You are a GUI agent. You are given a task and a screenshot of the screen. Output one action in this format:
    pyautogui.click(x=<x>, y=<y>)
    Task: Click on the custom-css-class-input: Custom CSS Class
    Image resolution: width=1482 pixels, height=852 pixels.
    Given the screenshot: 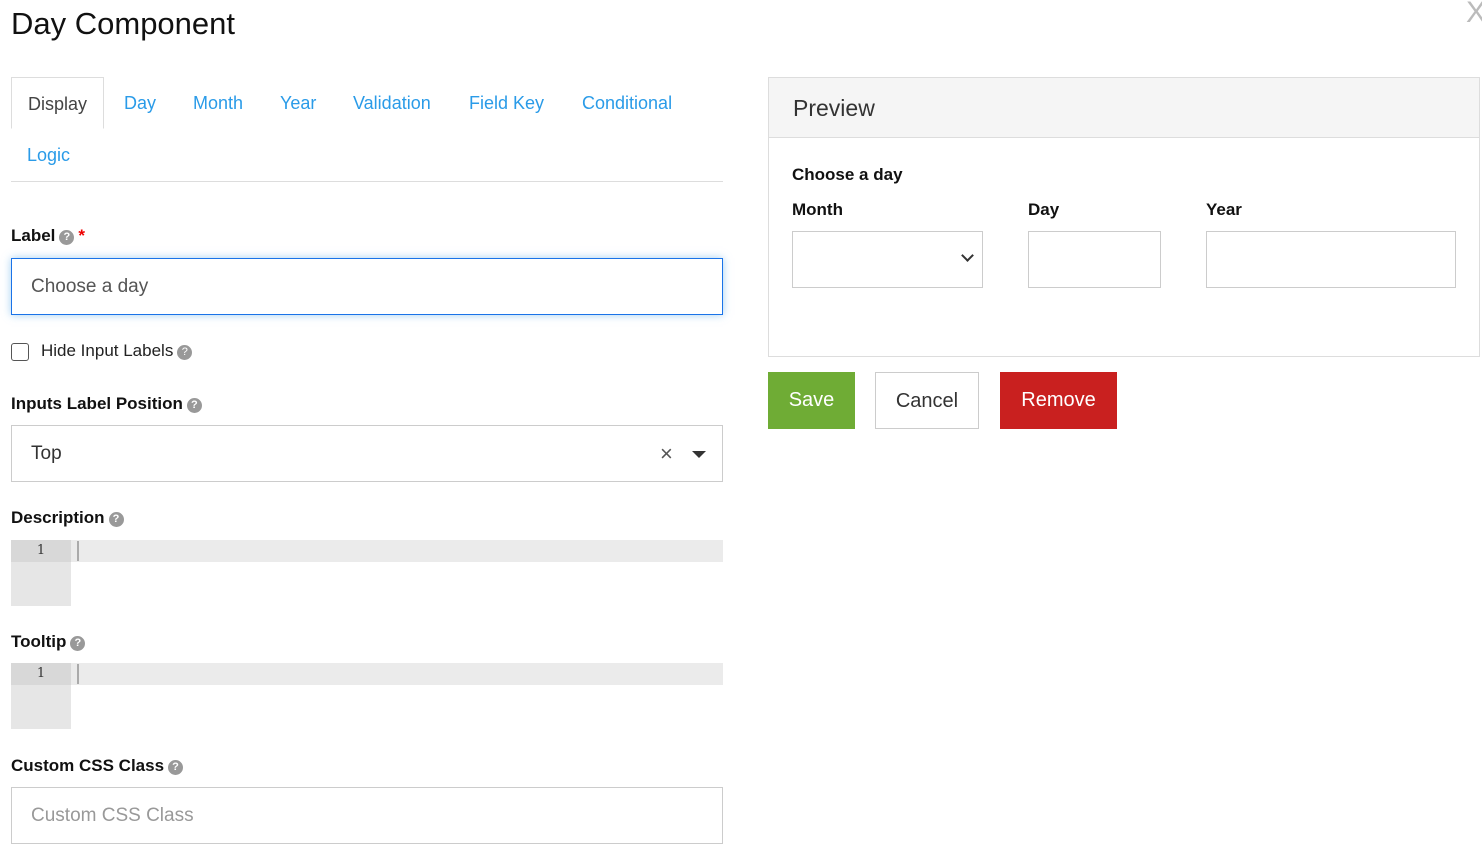 What is the action you would take?
    pyautogui.click(x=367, y=815)
    